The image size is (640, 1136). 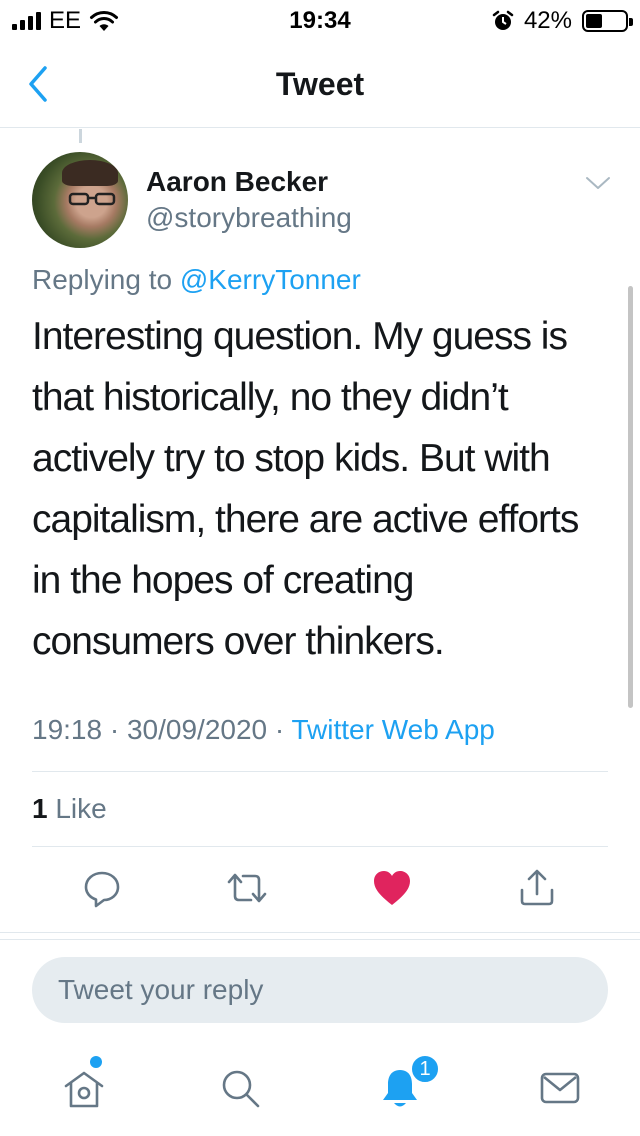 I want to click on chevron-down-icon, so click(x=598, y=183).